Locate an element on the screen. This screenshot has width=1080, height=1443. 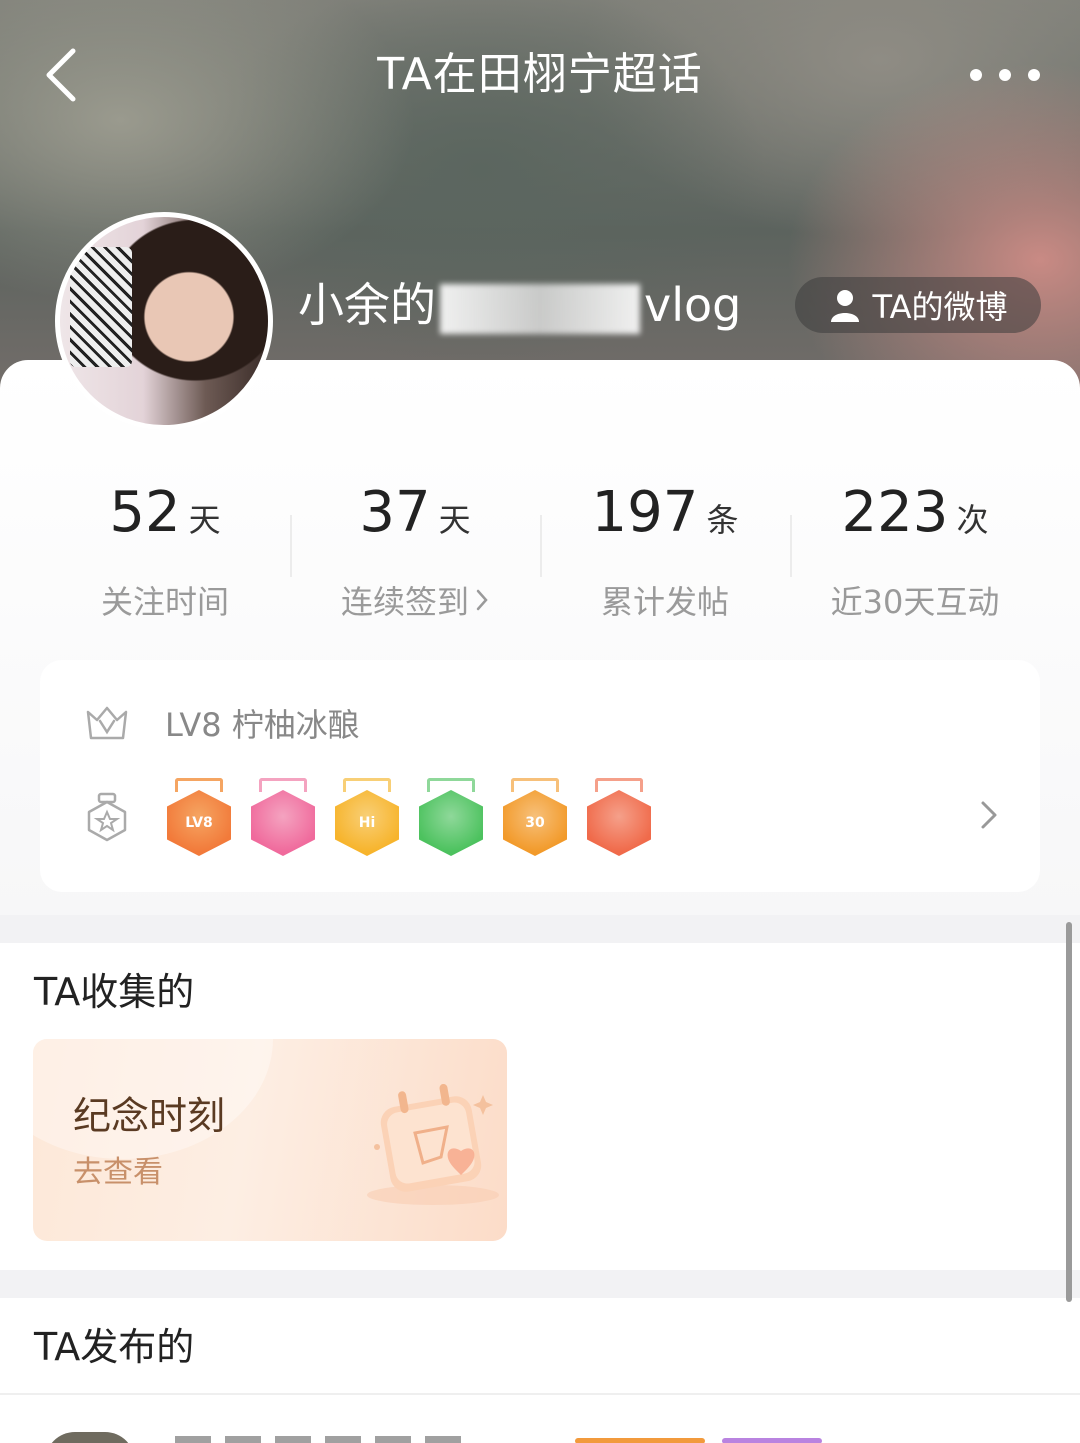
badge-rock-hand is located at coordinates (619, 817).